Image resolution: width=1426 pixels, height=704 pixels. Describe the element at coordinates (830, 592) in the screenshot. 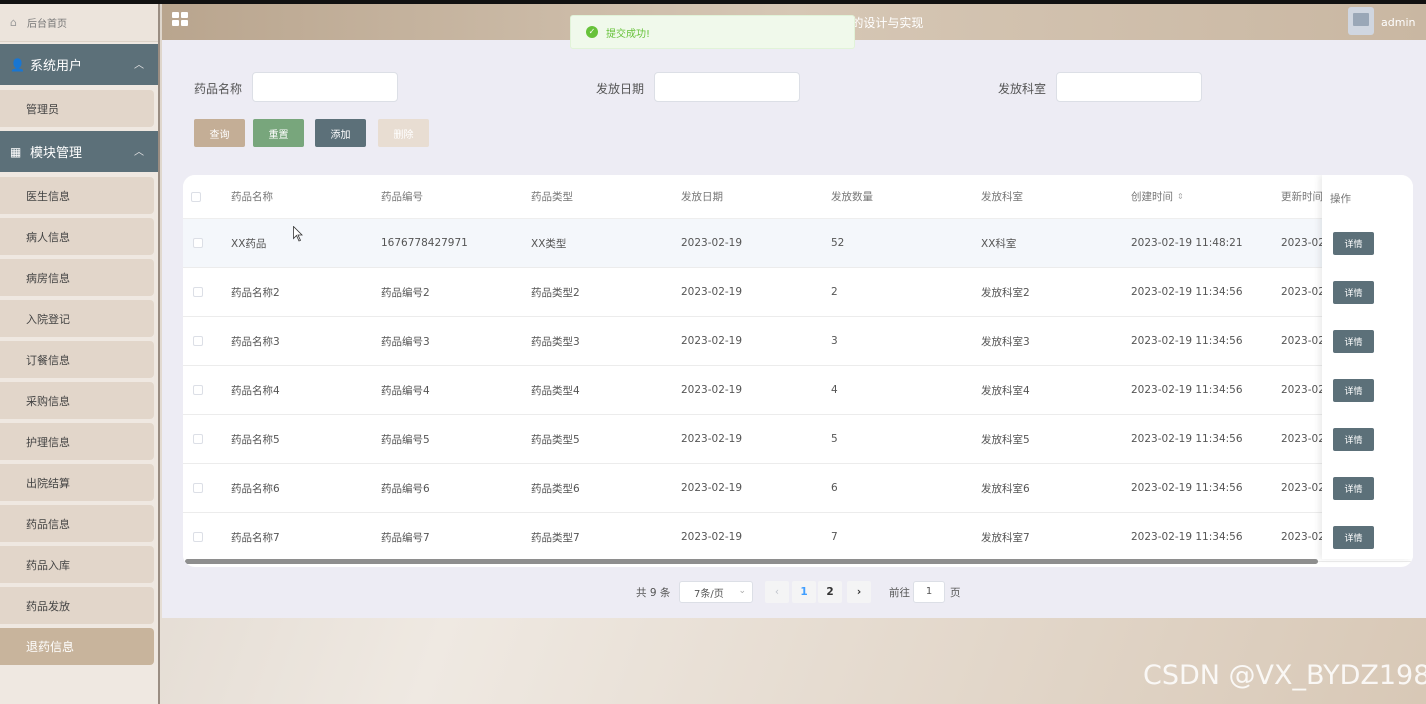

I see `page-2-button: 2` at that location.